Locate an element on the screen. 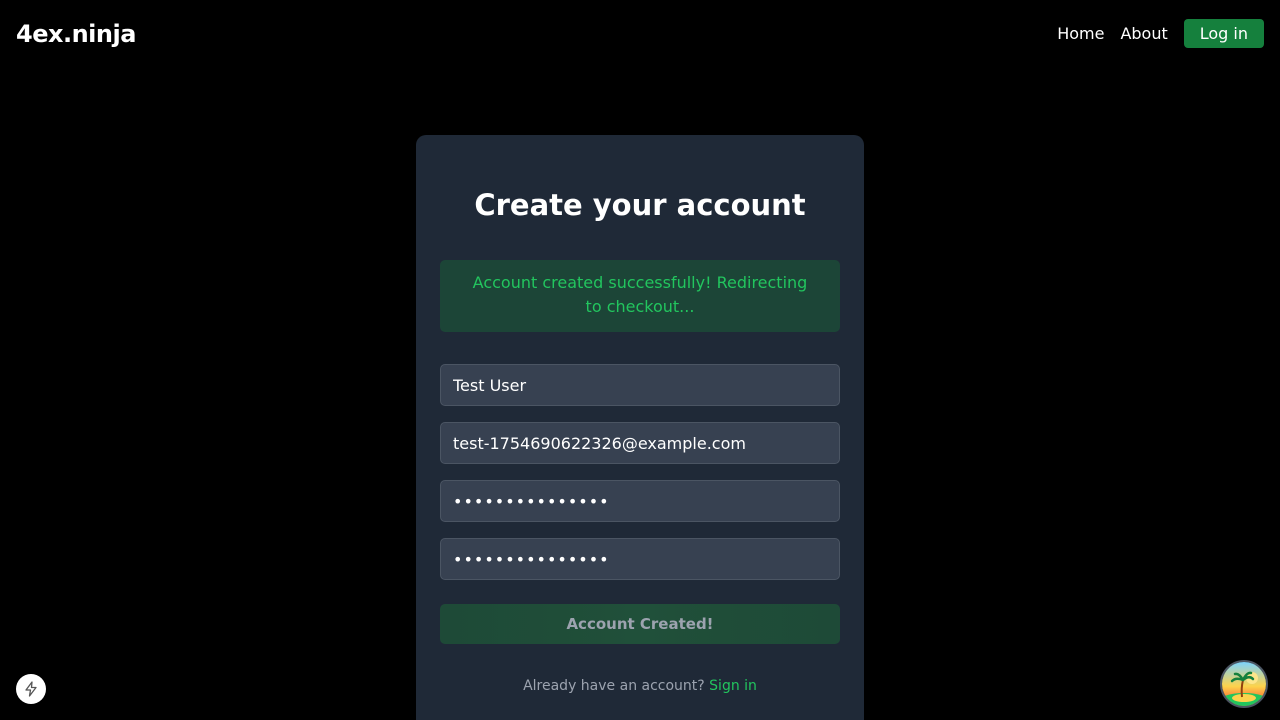 This screenshot has height=720, width=1280. nav-about-link: About is located at coordinates (1143, 34).